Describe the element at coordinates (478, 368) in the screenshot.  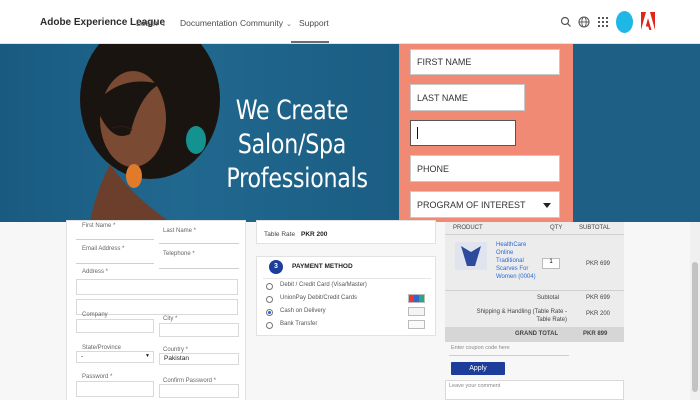
I see `apply-coupon-button: Apply` at that location.